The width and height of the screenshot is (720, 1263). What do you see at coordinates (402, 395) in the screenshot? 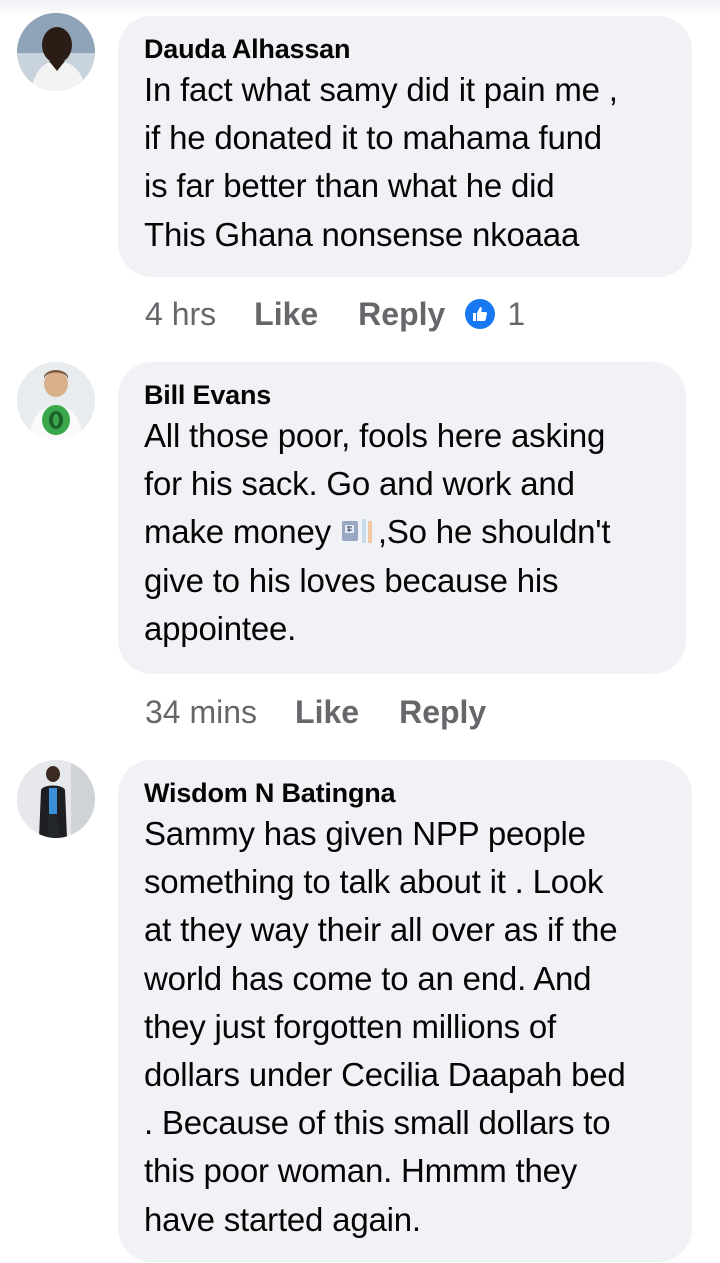
I see `comment-author: Bill Evans` at bounding box center [402, 395].